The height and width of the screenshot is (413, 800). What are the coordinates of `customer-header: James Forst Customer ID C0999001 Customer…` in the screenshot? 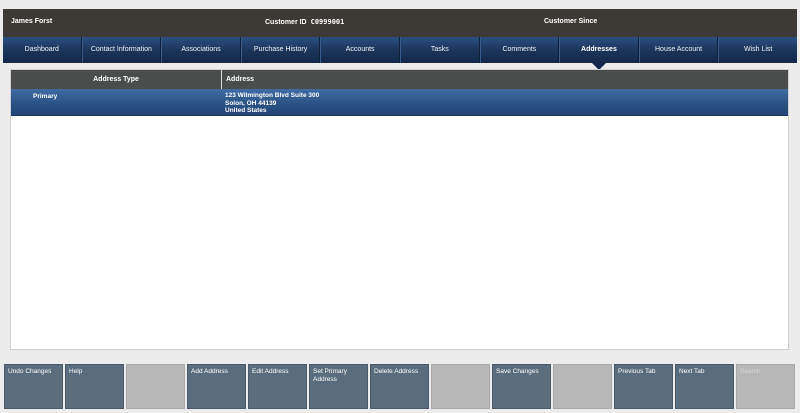 It's located at (400, 23).